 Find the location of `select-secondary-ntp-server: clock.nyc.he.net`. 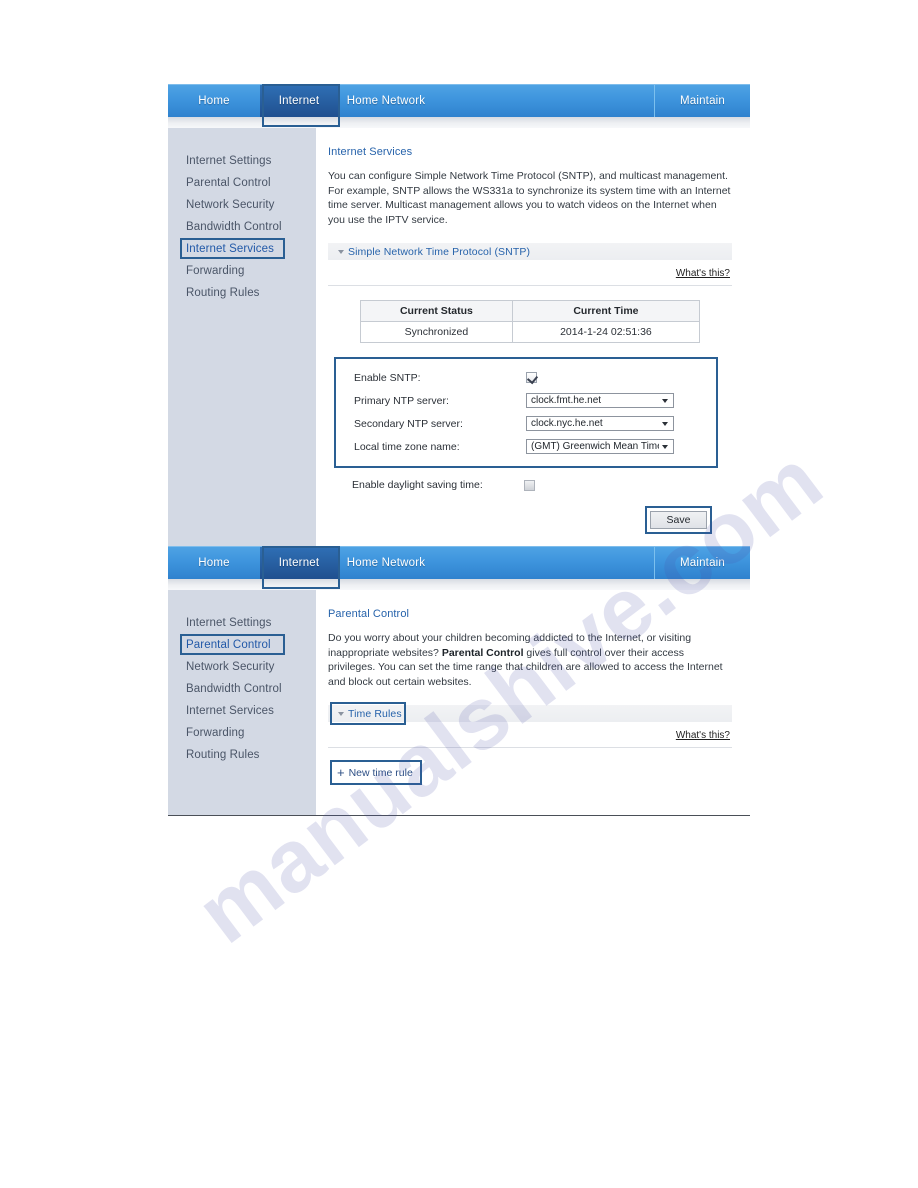

select-secondary-ntp-server: clock.nyc.he.net is located at coordinates (600, 423).